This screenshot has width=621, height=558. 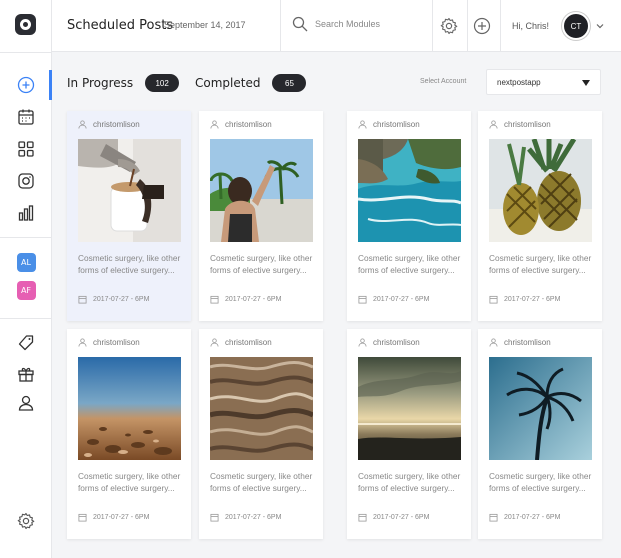 What do you see at coordinates (531, 26) in the screenshot?
I see `greeting-text: Hi, Chris!` at bounding box center [531, 26].